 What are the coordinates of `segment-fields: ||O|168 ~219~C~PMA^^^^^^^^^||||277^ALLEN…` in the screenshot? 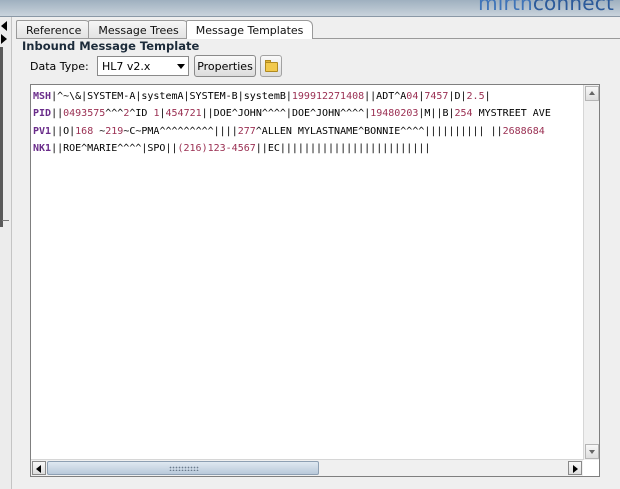 It's located at (298, 131).